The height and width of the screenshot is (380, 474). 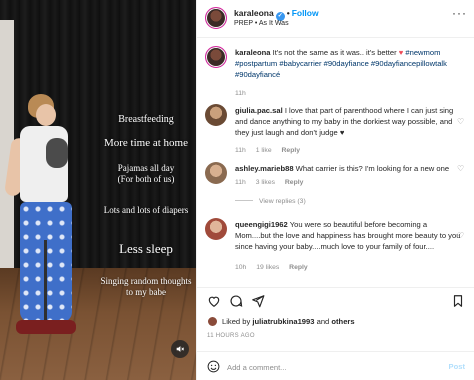 What do you see at coordinates (259, 110) in the screenshot?
I see `comment-username: giulia.pac.sal` at bounding box center [259, 110].